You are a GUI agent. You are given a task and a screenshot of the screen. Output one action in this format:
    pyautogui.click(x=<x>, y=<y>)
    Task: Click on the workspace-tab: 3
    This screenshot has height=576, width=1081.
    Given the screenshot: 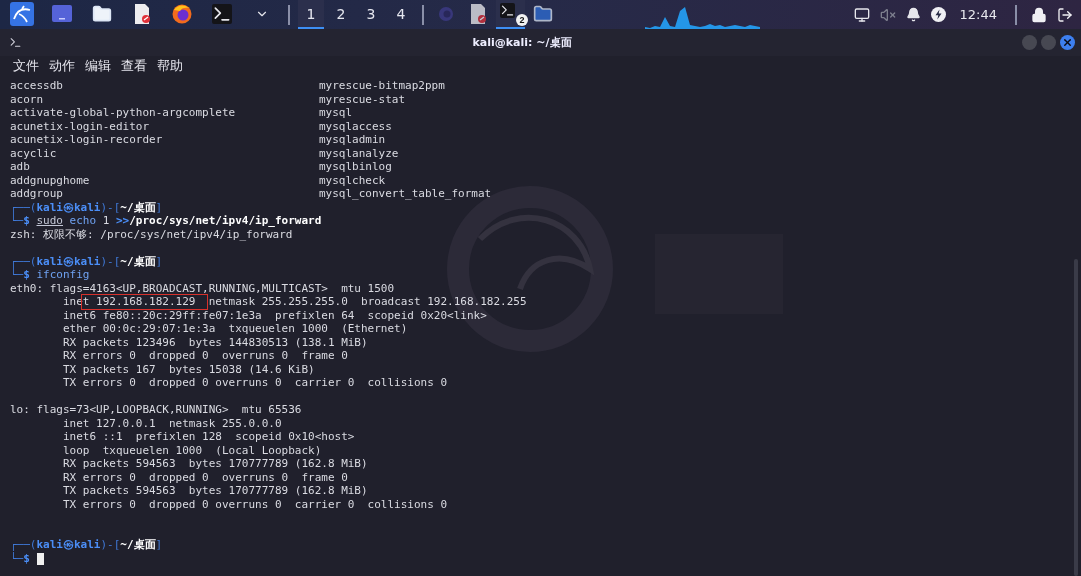 What is the action you would take?
    pyautogui.click(x=371, y=14)
    